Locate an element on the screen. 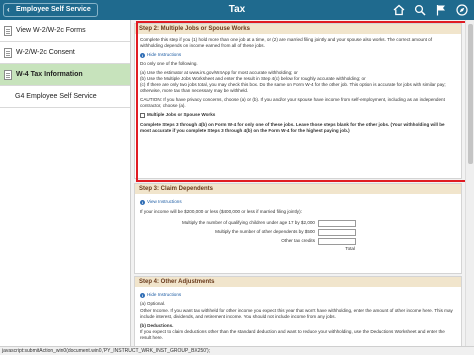  step2-title: Step 2: Multiple Jobs or Spouse Works is located at coordinates (298, 29).